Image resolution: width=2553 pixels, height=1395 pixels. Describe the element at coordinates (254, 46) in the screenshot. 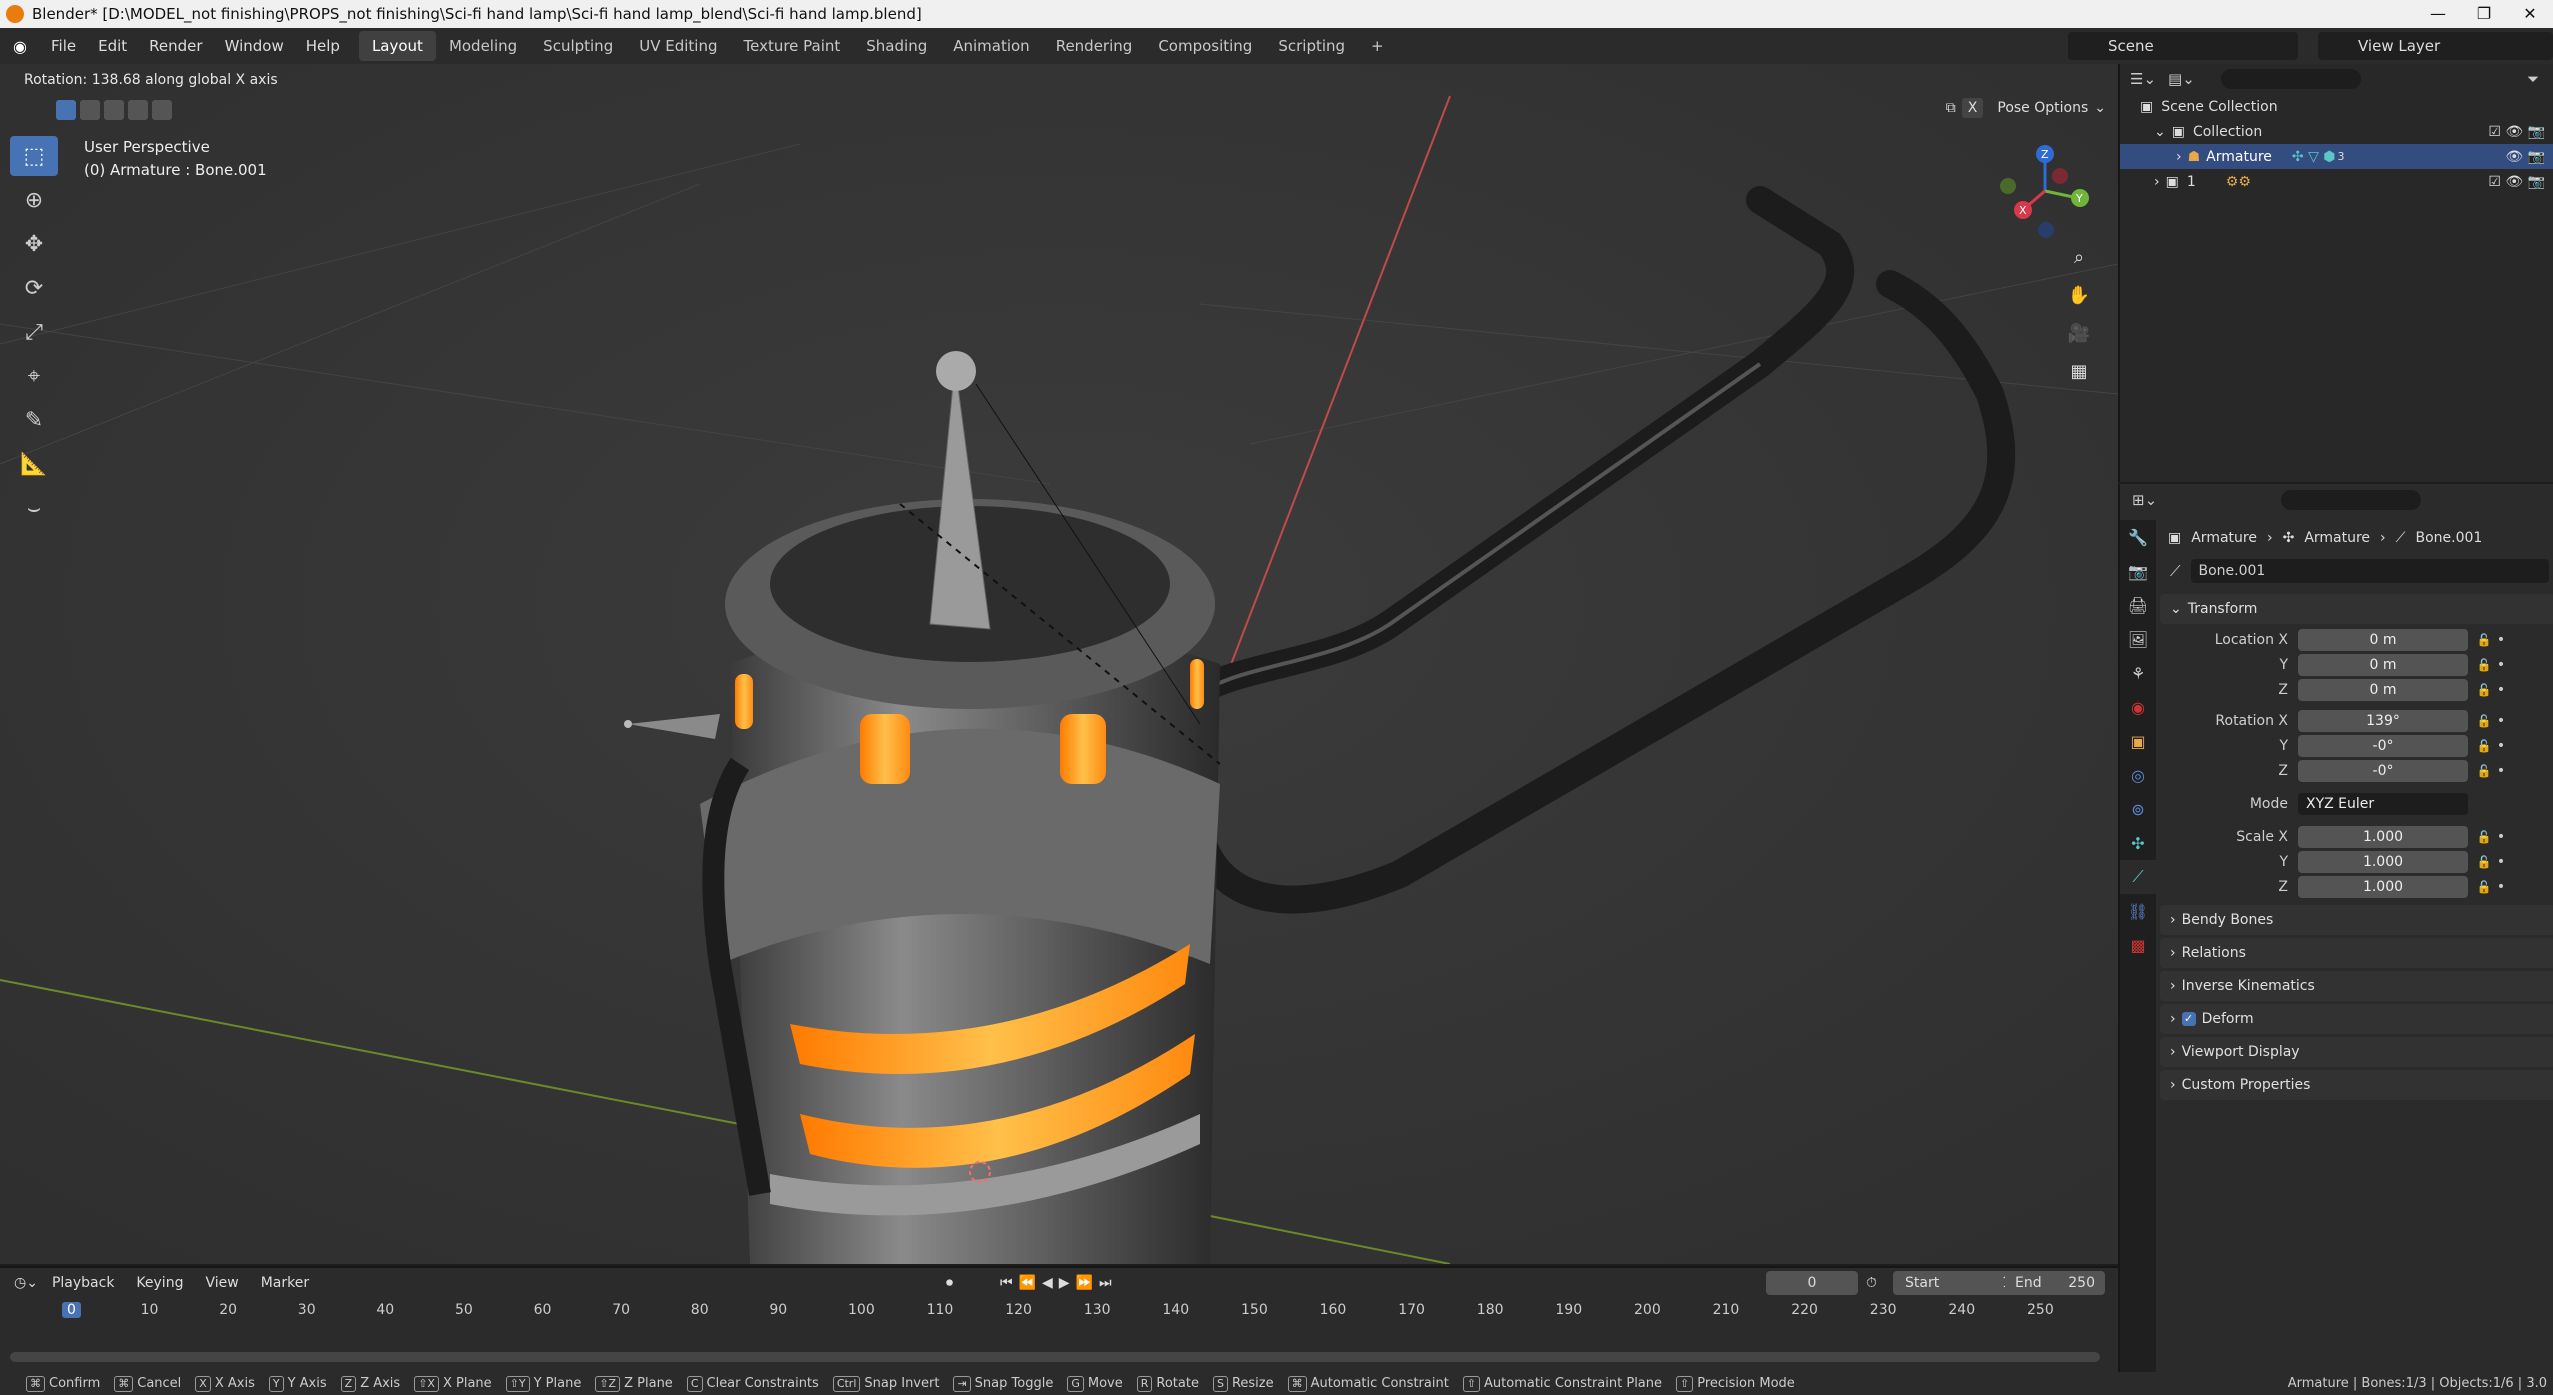

I see `menu-window: Window` at that location.